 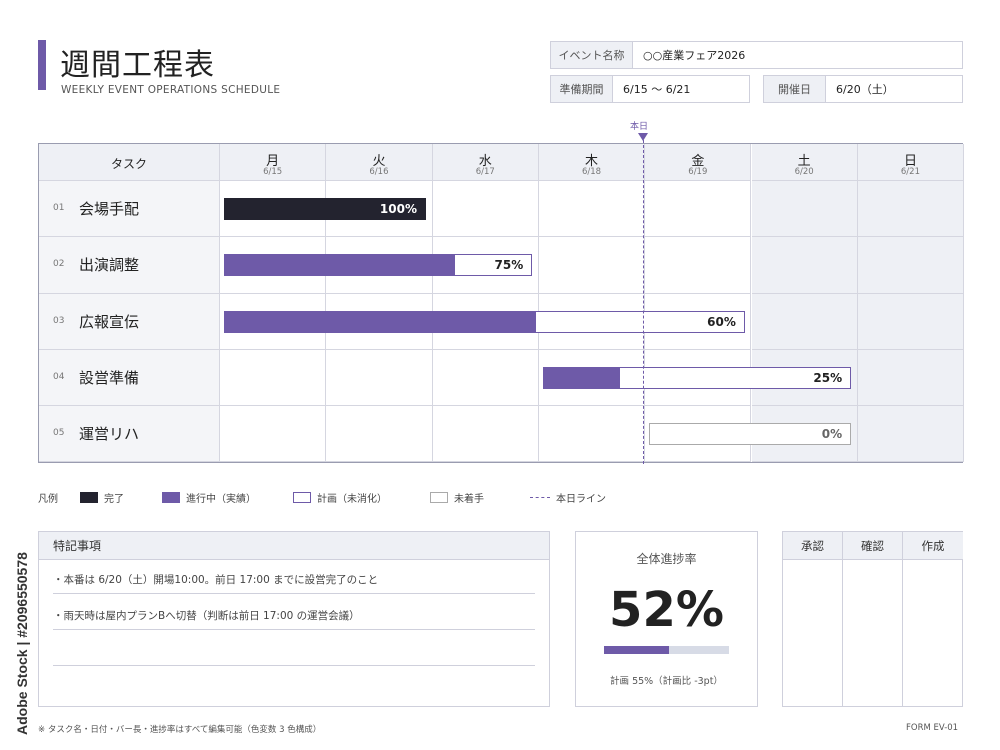 I want to click on prep-period-label: 準備期間, so click(x=582, y=89).